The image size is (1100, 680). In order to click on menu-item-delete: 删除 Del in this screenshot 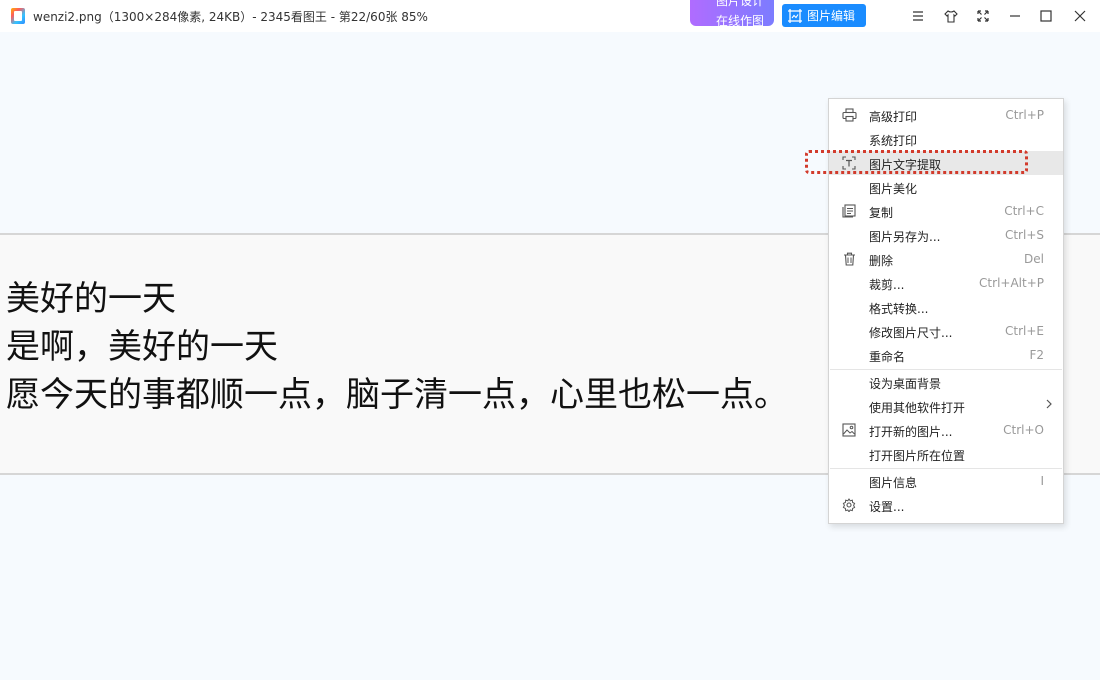, I will do `click(946, 259)`.